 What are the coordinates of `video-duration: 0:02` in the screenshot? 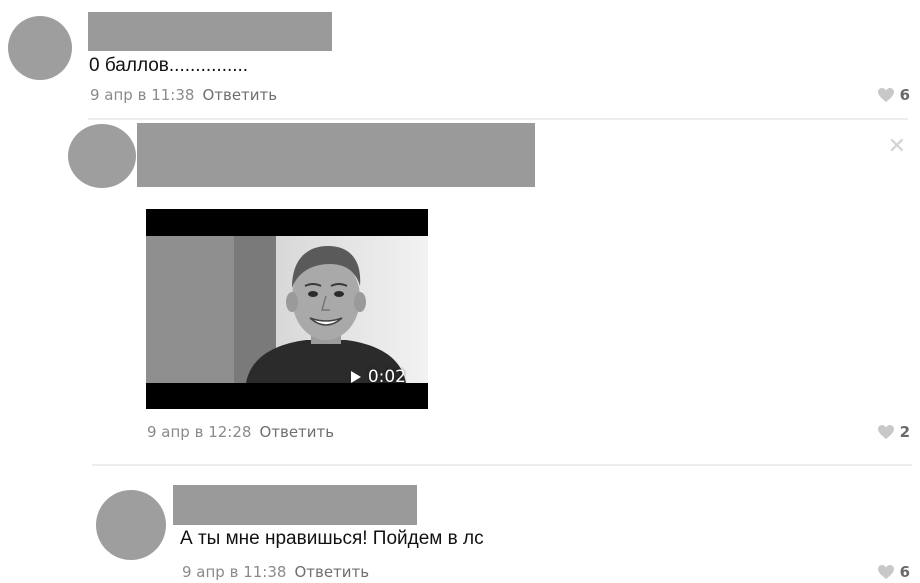 It's located at (378, 377).